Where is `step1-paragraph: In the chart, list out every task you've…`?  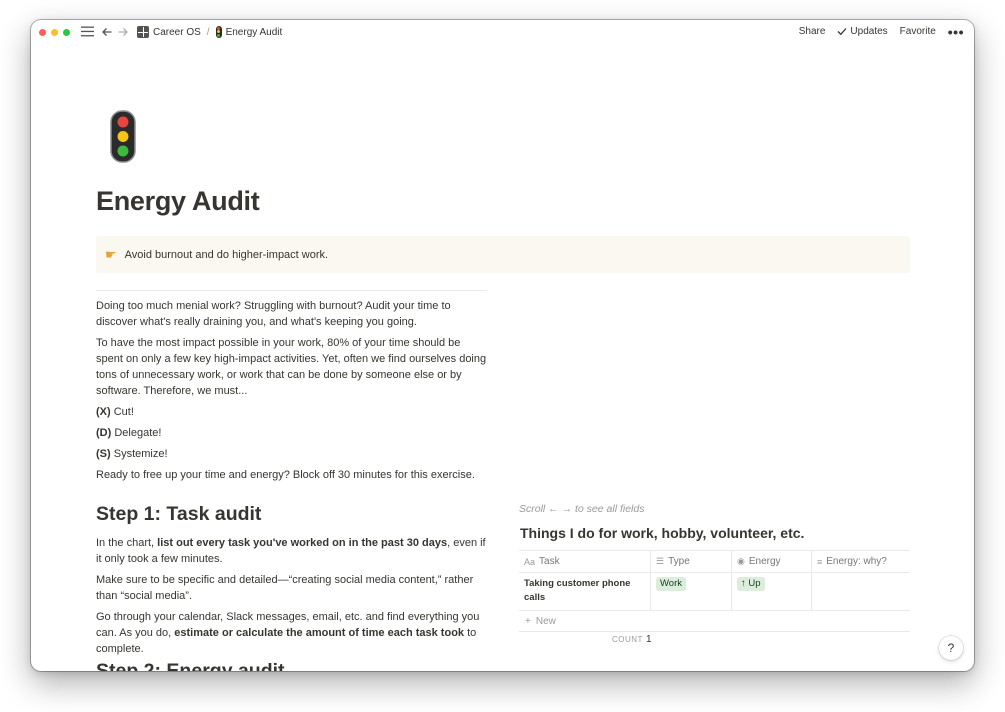
step1-paragraph: In the chart, list out every task you've… is located at coordinates (293, 551).